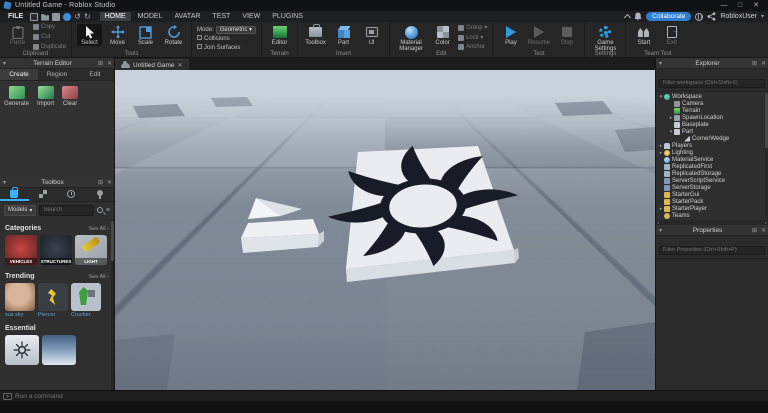  What do you see at coordinates (57, 74) in the screenshot?
I see `tab-region: Region` at bounding box center [57, 74].